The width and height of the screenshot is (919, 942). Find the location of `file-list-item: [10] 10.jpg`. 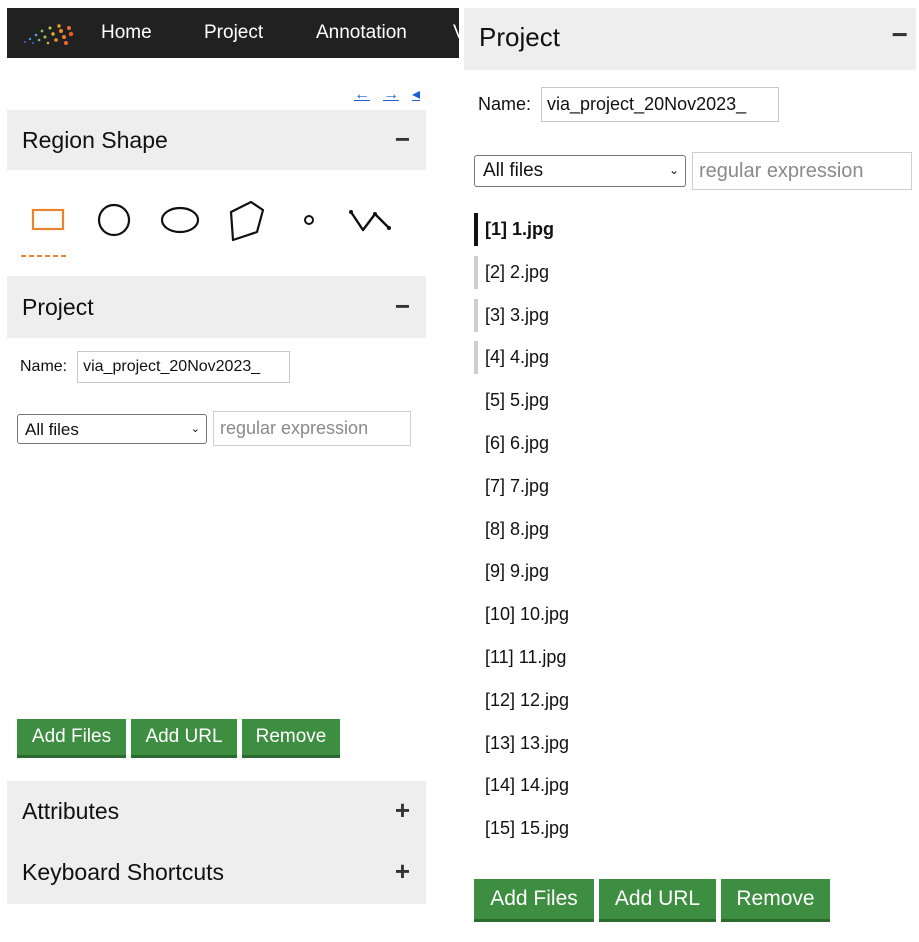

file-list-item: [10] 10.jpg is located at coordinates (624, 614).